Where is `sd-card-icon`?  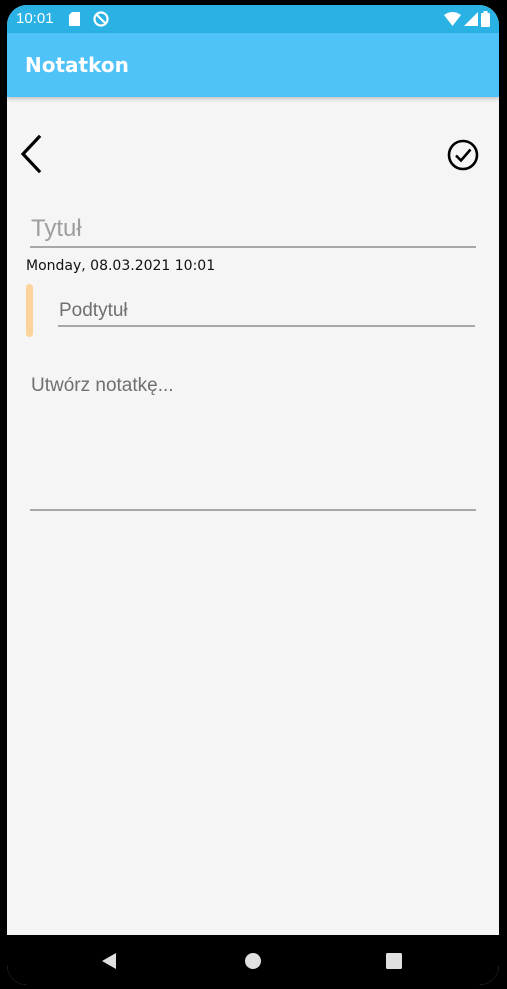
sd-card-icon is located at coordinates (74, 19).